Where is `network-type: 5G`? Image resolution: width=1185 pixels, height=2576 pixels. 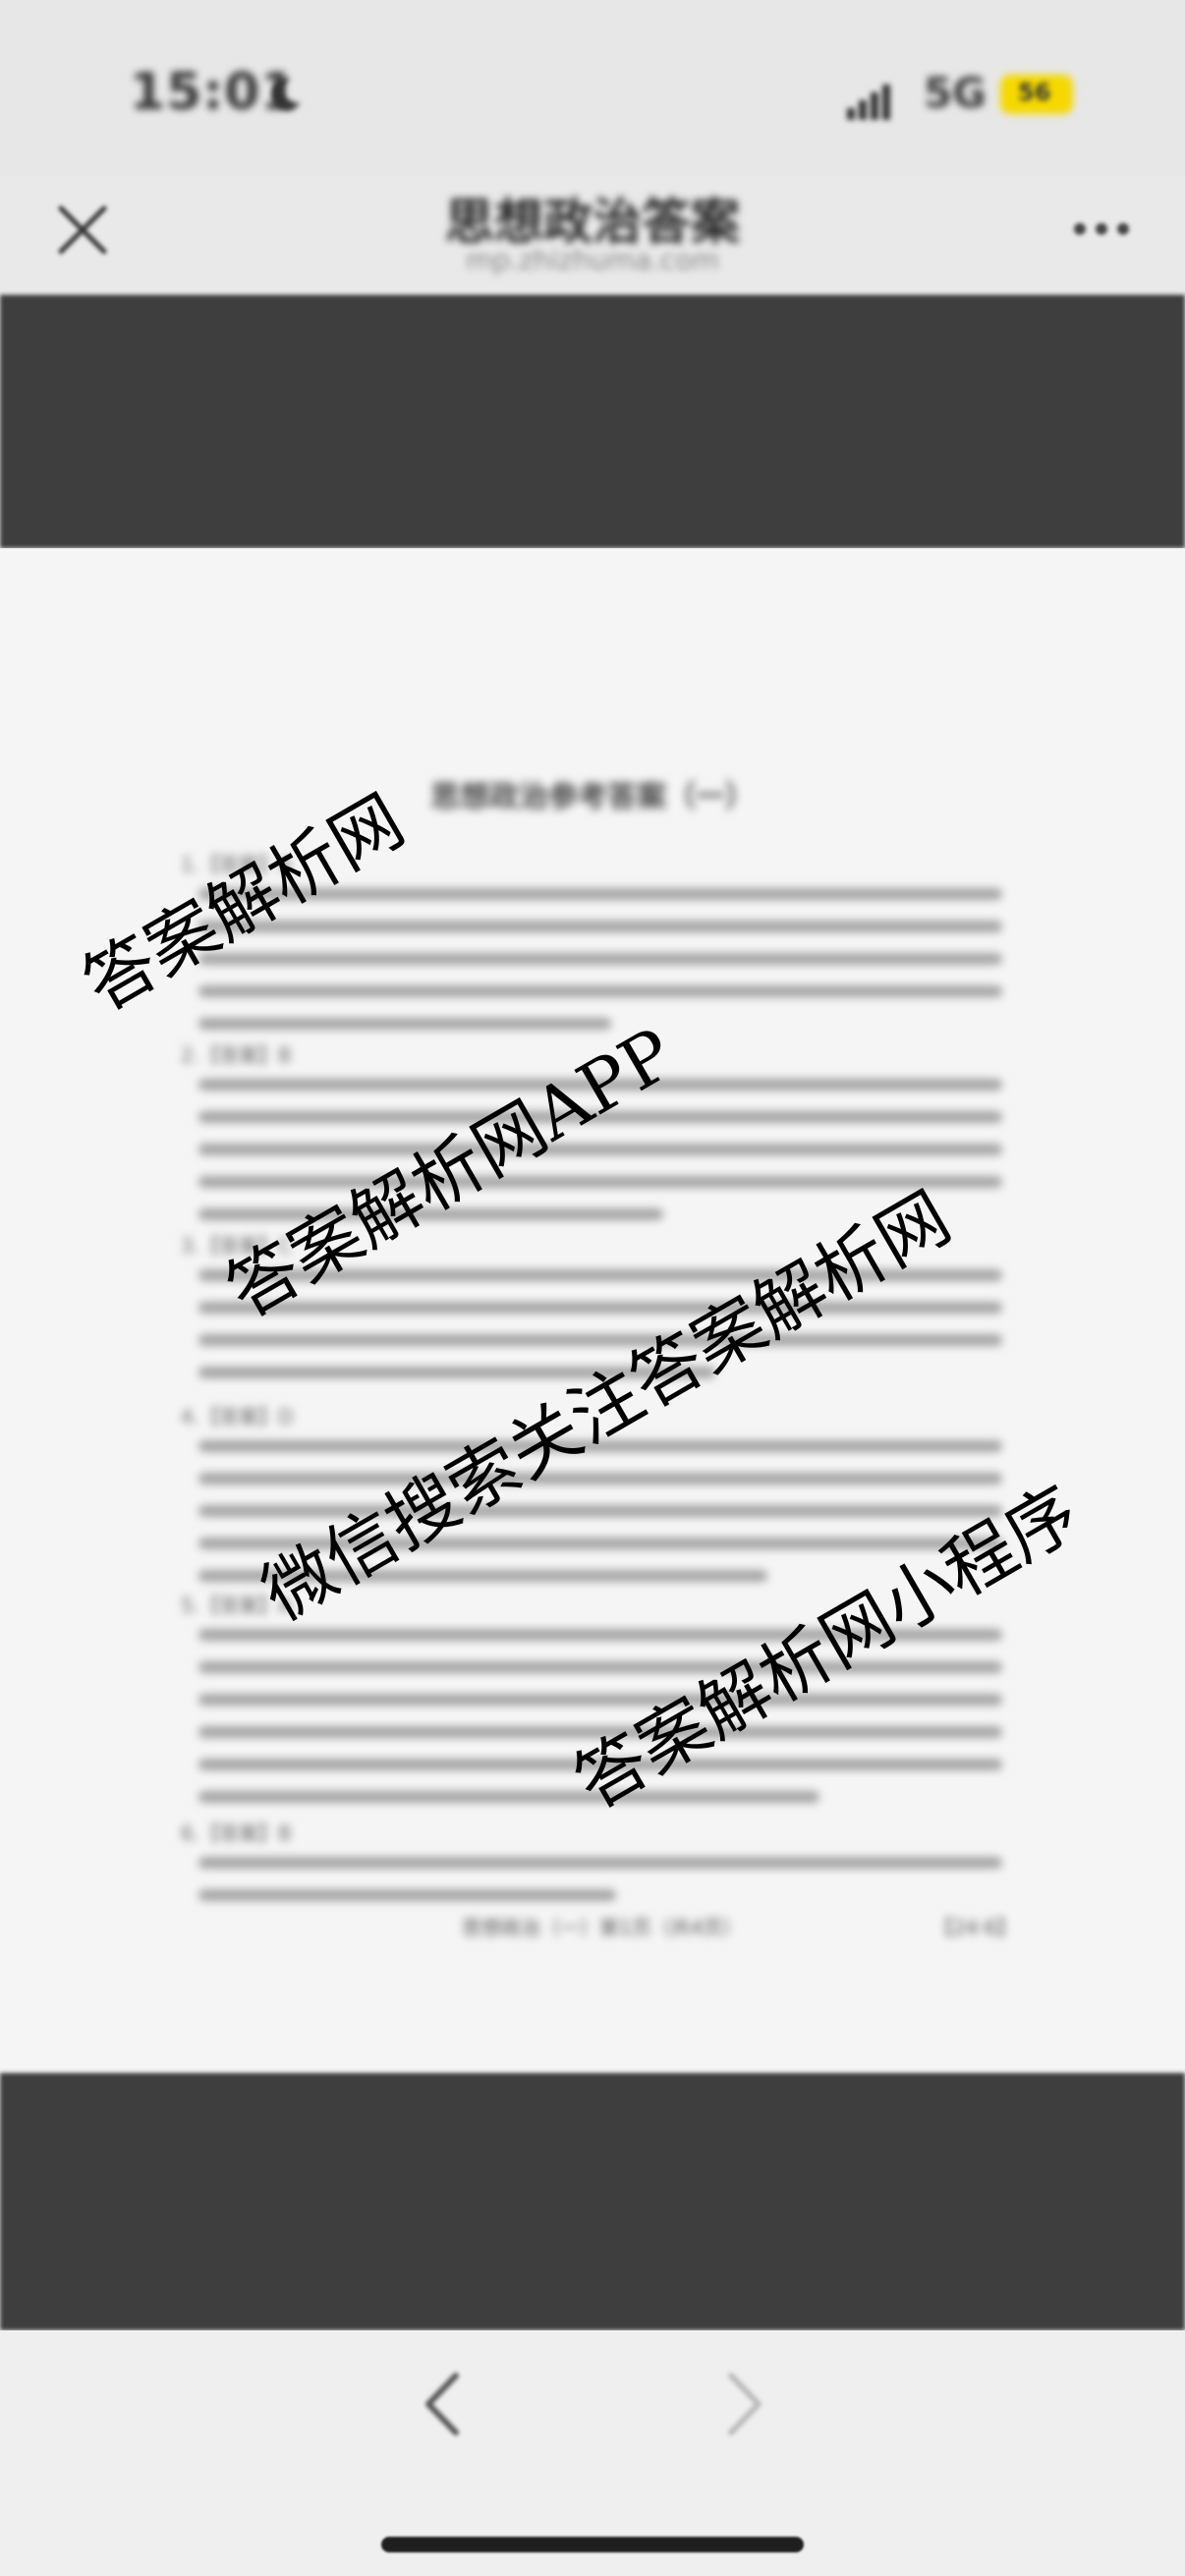
network-type: 5G is located at coordinates (956, 93).